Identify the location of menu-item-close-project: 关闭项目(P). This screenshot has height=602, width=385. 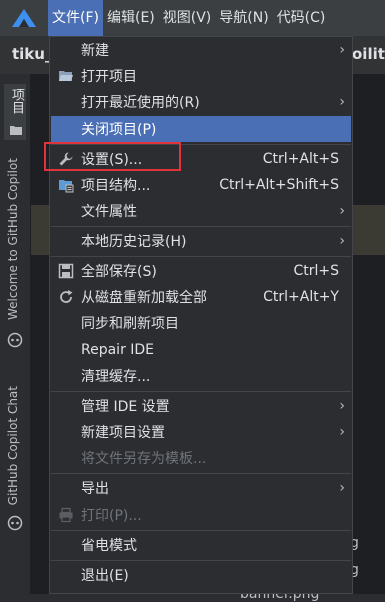
(201, 129).